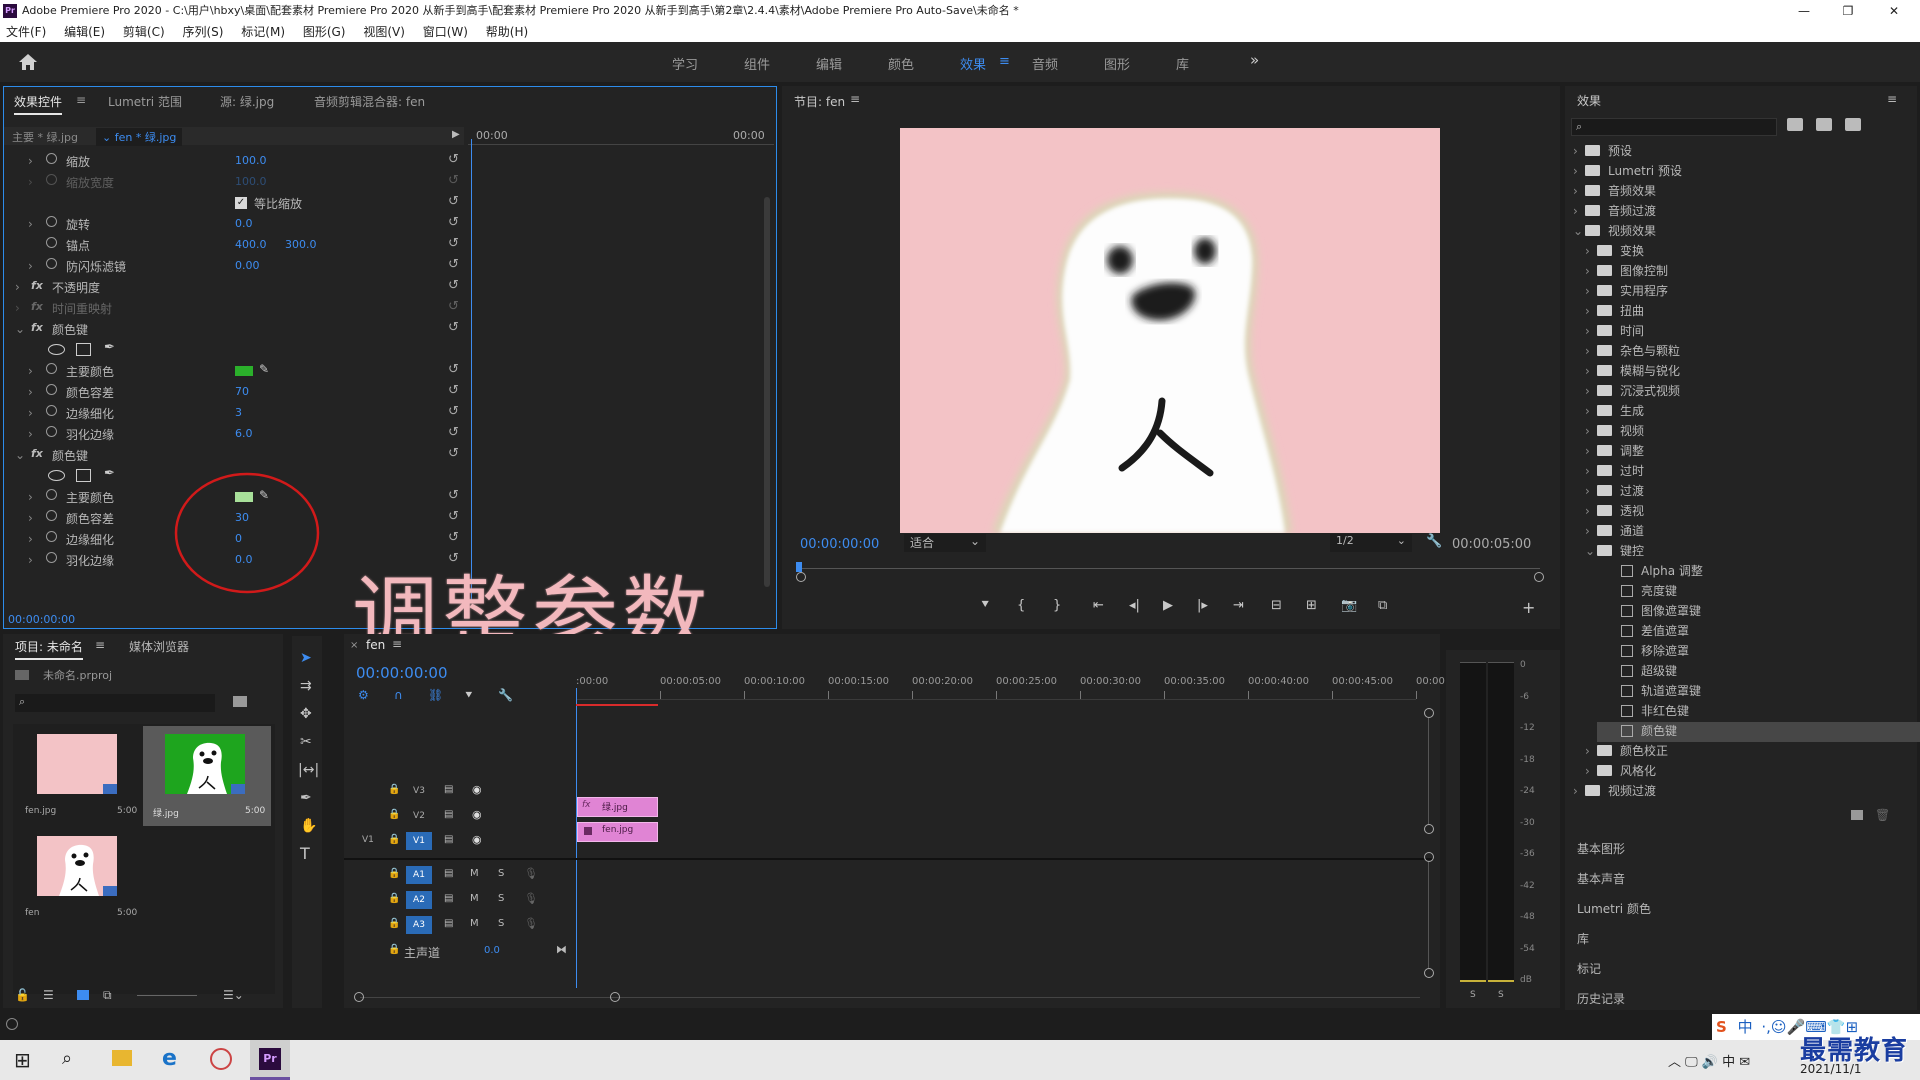  Describe the element at coordinates (757, 63) in the screenshot. I see `workspace-tab-assembly: 组件` at that location.